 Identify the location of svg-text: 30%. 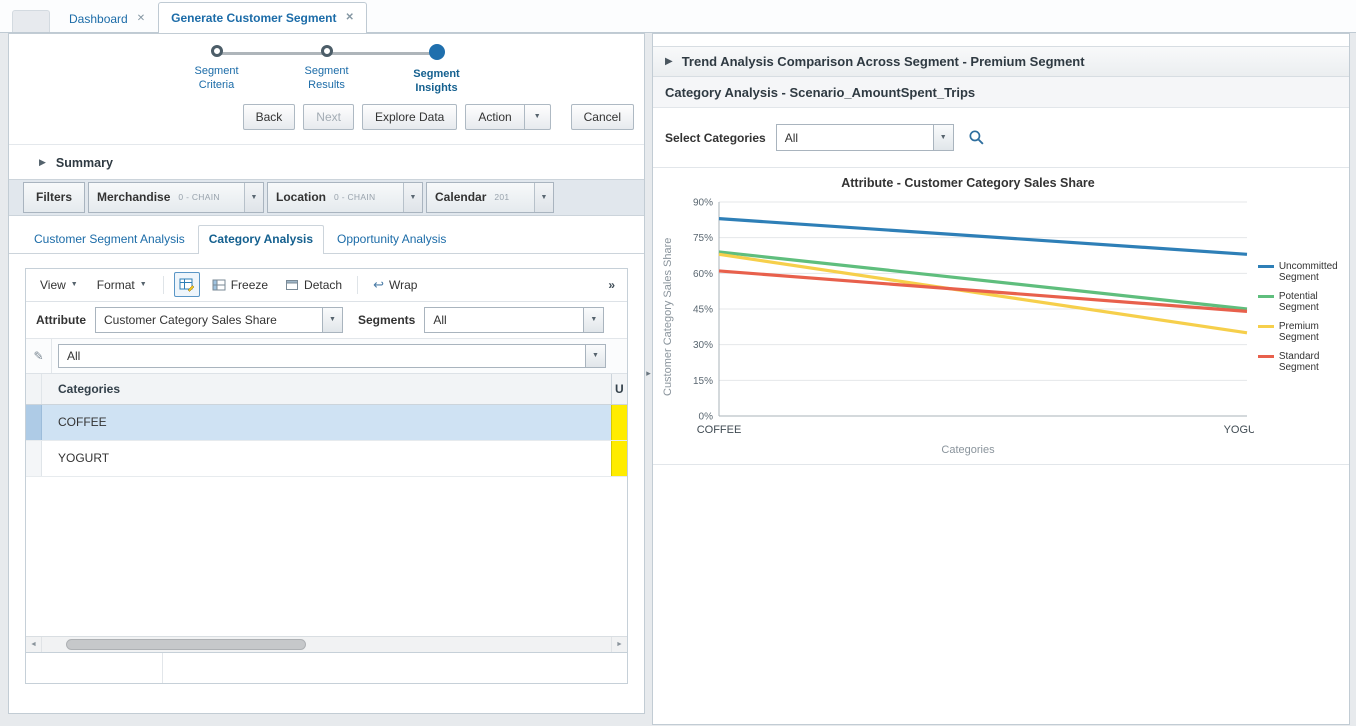
(703, 345).